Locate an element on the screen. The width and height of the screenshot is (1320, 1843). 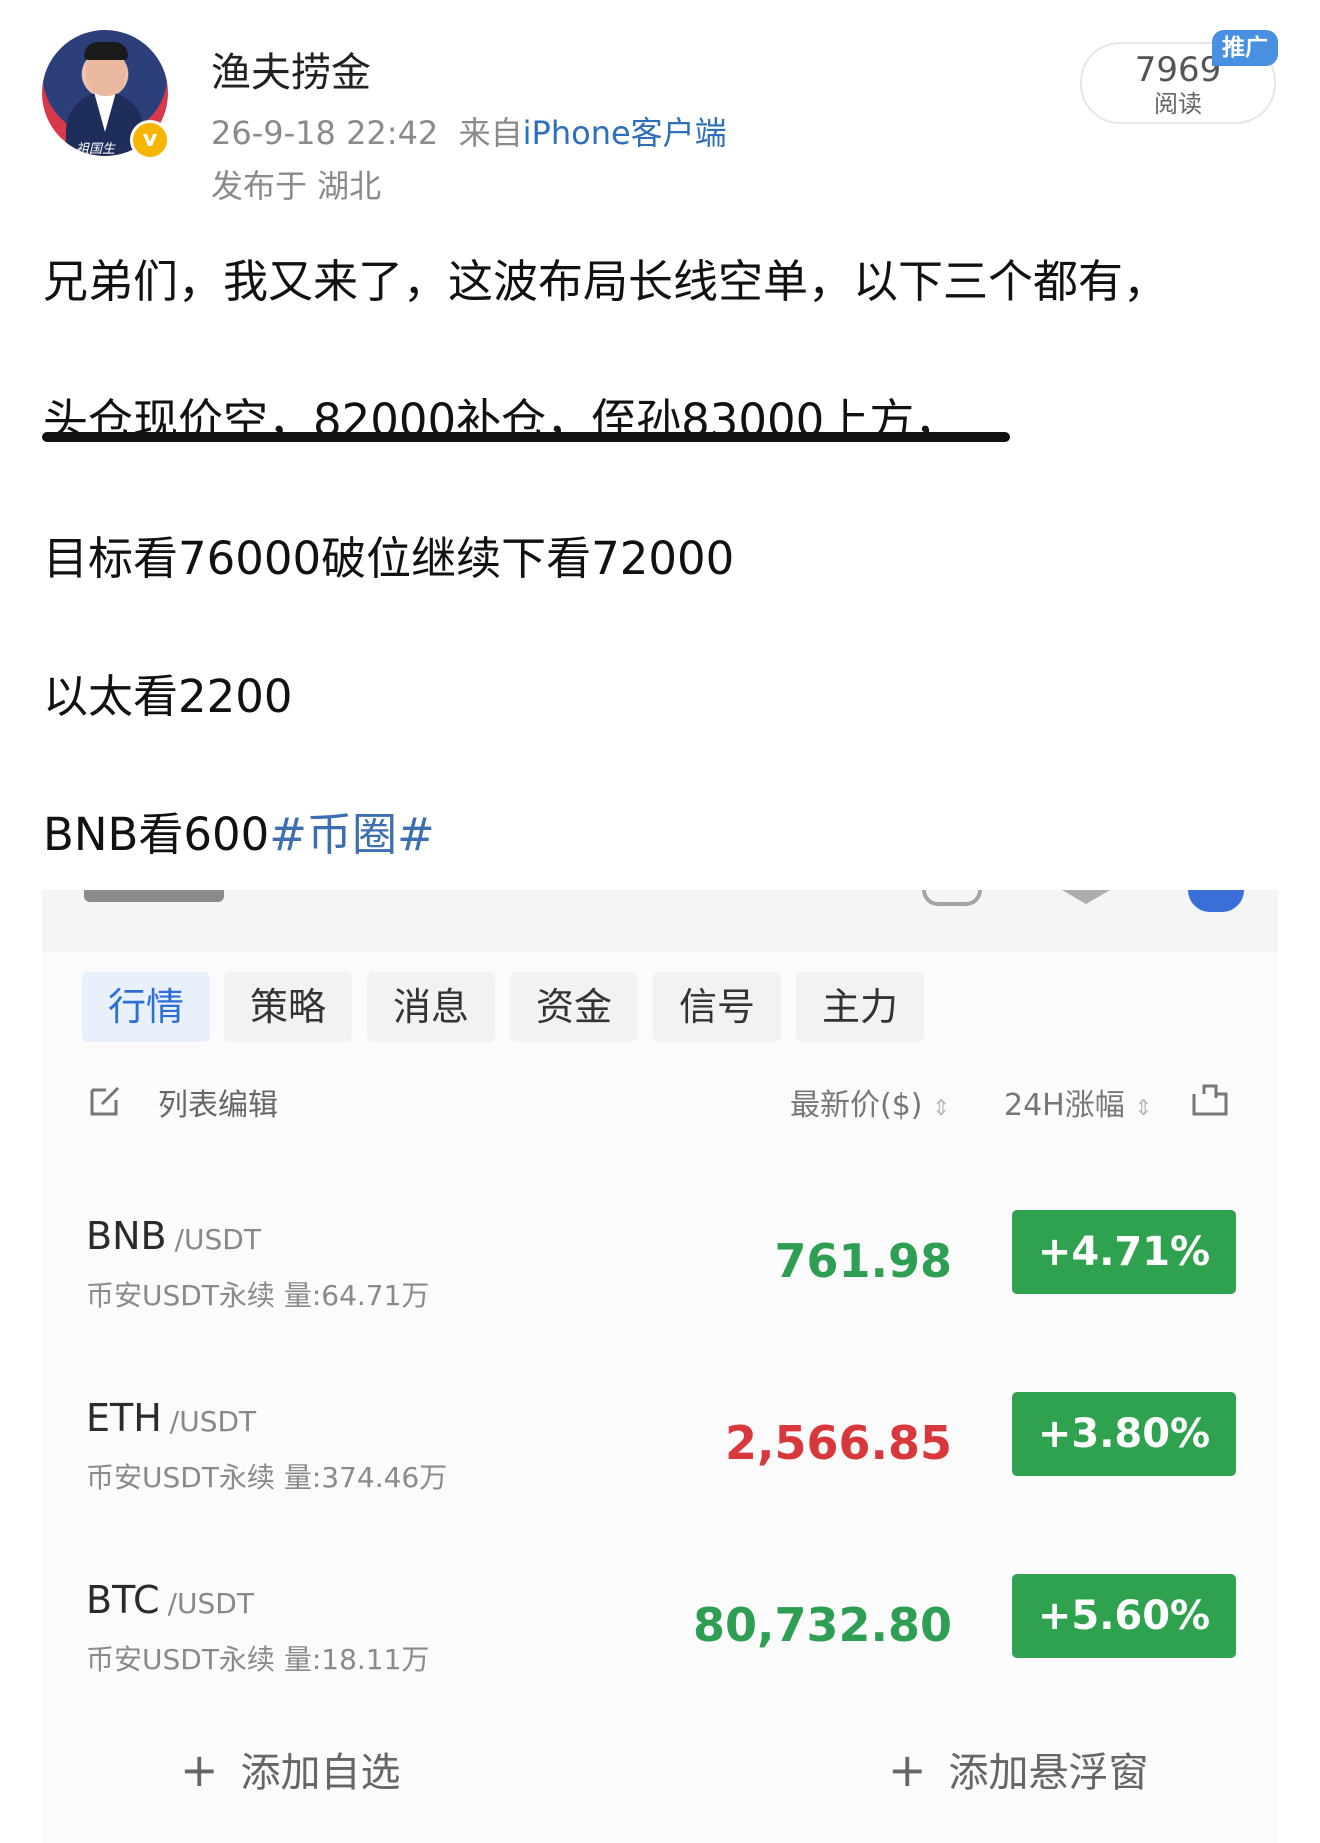
share-icon is located at coordinates (1210, 1100).